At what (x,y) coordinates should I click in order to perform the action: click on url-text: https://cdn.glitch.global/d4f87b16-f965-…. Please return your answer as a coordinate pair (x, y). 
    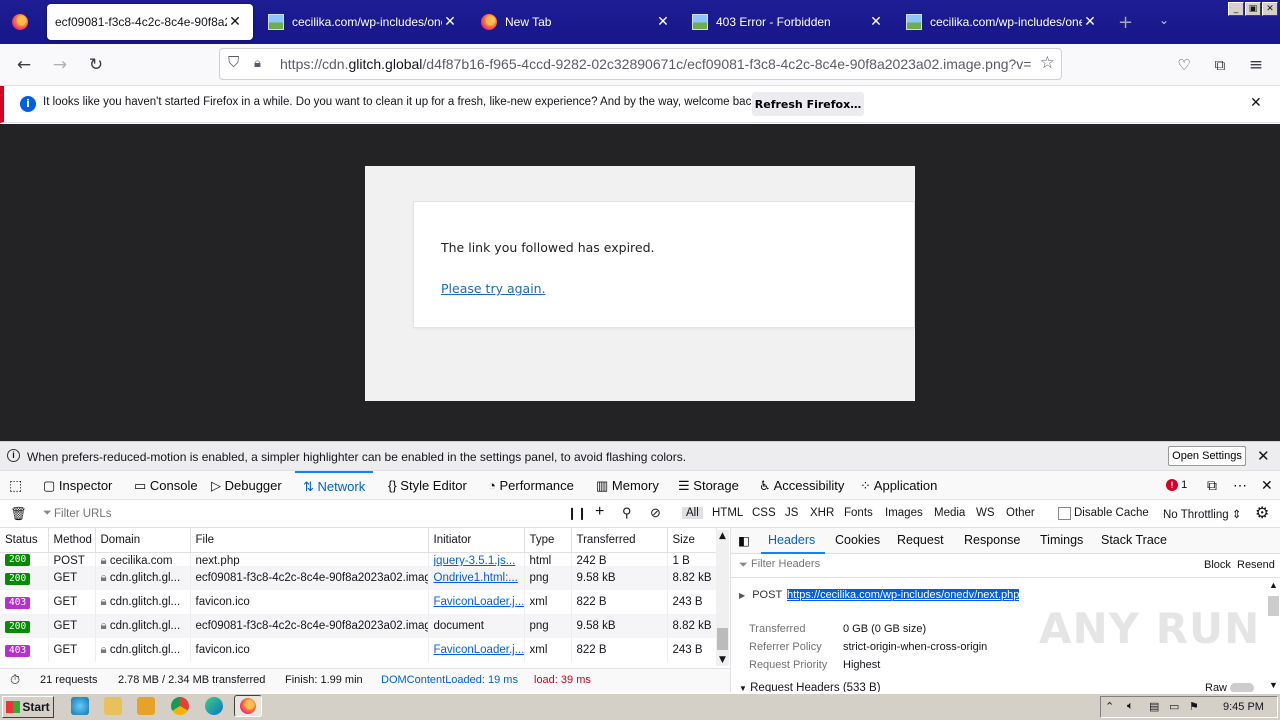
    Looking at the image, I should click on (656, 64).